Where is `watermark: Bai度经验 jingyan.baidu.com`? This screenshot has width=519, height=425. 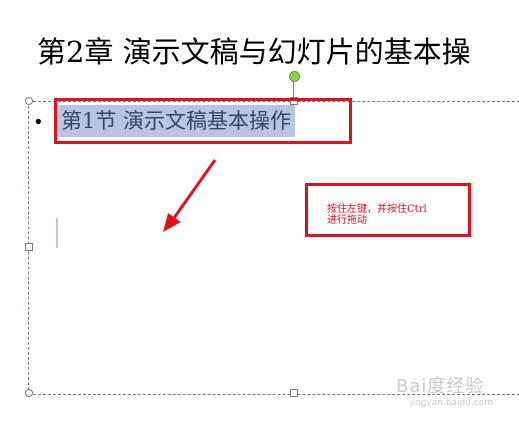
watermark: Bai度经验 jingyan.baidu.com is located at coordinates (455, 392).